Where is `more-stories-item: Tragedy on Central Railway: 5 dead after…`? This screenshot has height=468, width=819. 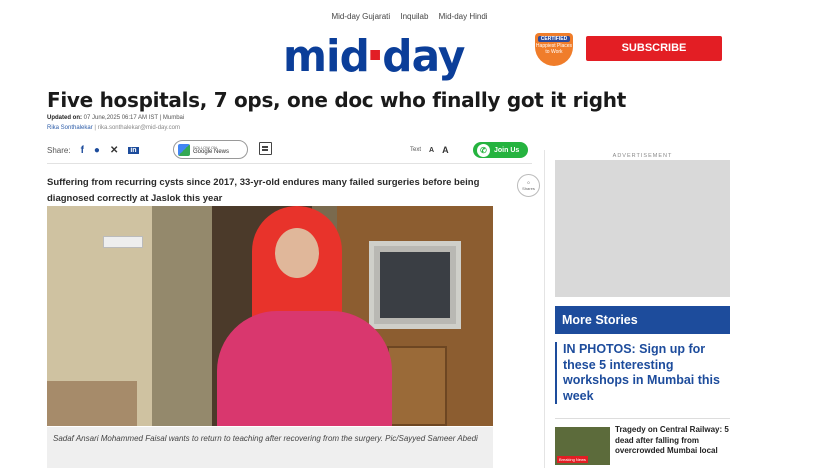 more-stories-item: Tragedy on Central Railway: 5 dead after… is located at coordinates (674, 441).